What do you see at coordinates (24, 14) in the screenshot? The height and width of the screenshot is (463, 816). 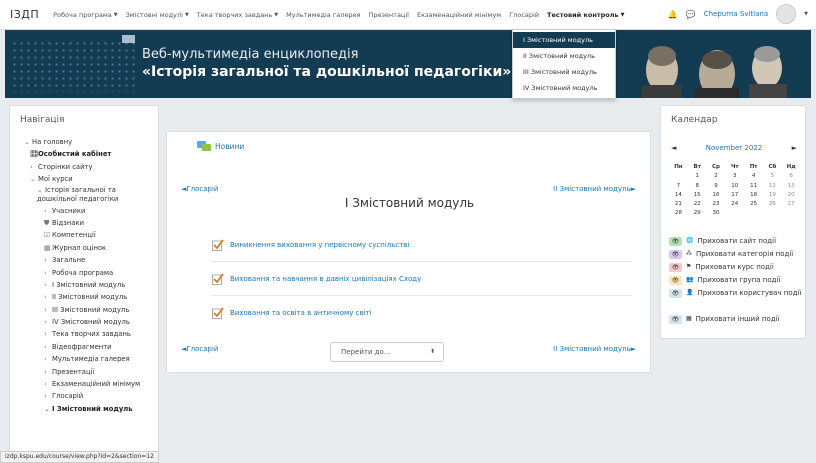 I see `brand-link: ІЗДП` at bounding box center [24, 14].